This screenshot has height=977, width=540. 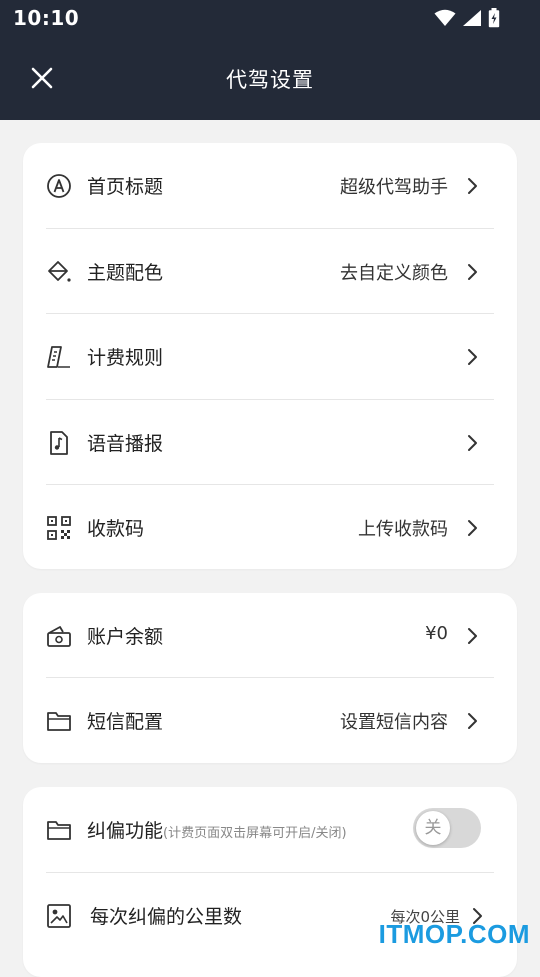 I want to click on row-label: 纠偏功能(计费页面双击屏幕可开启/关闭), so click(x=217, y=829).